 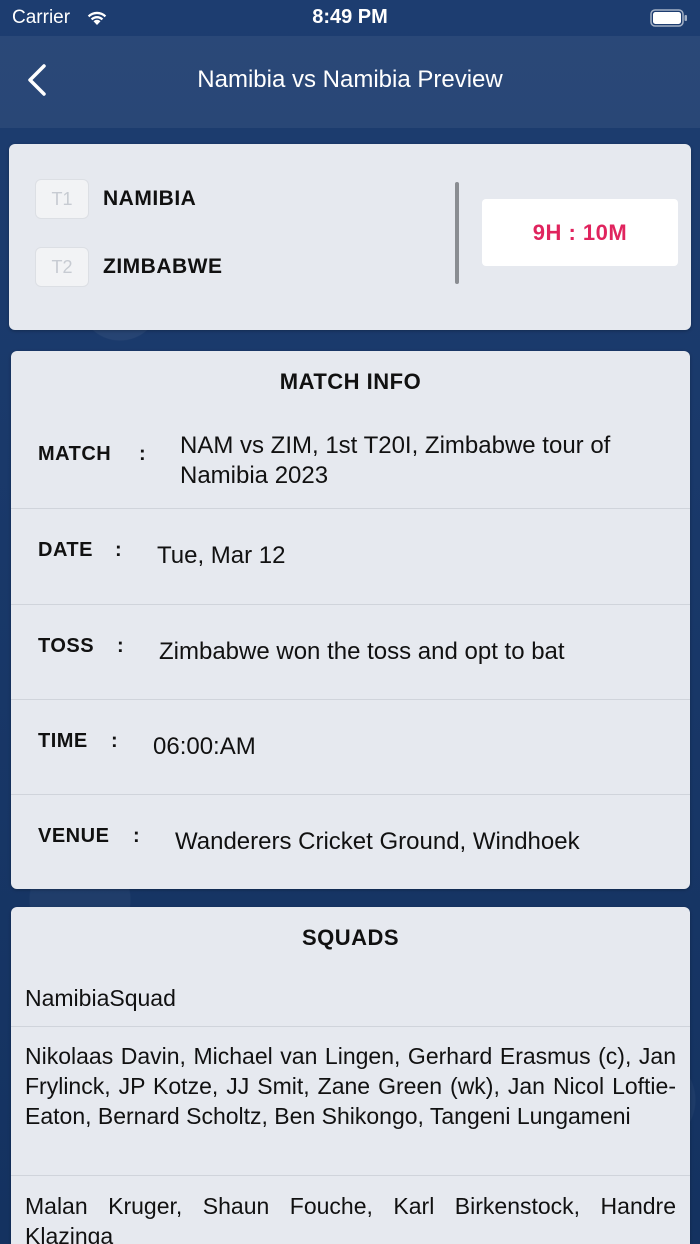 I want to click on team1-badge: T1, so click(x=62, y=199).